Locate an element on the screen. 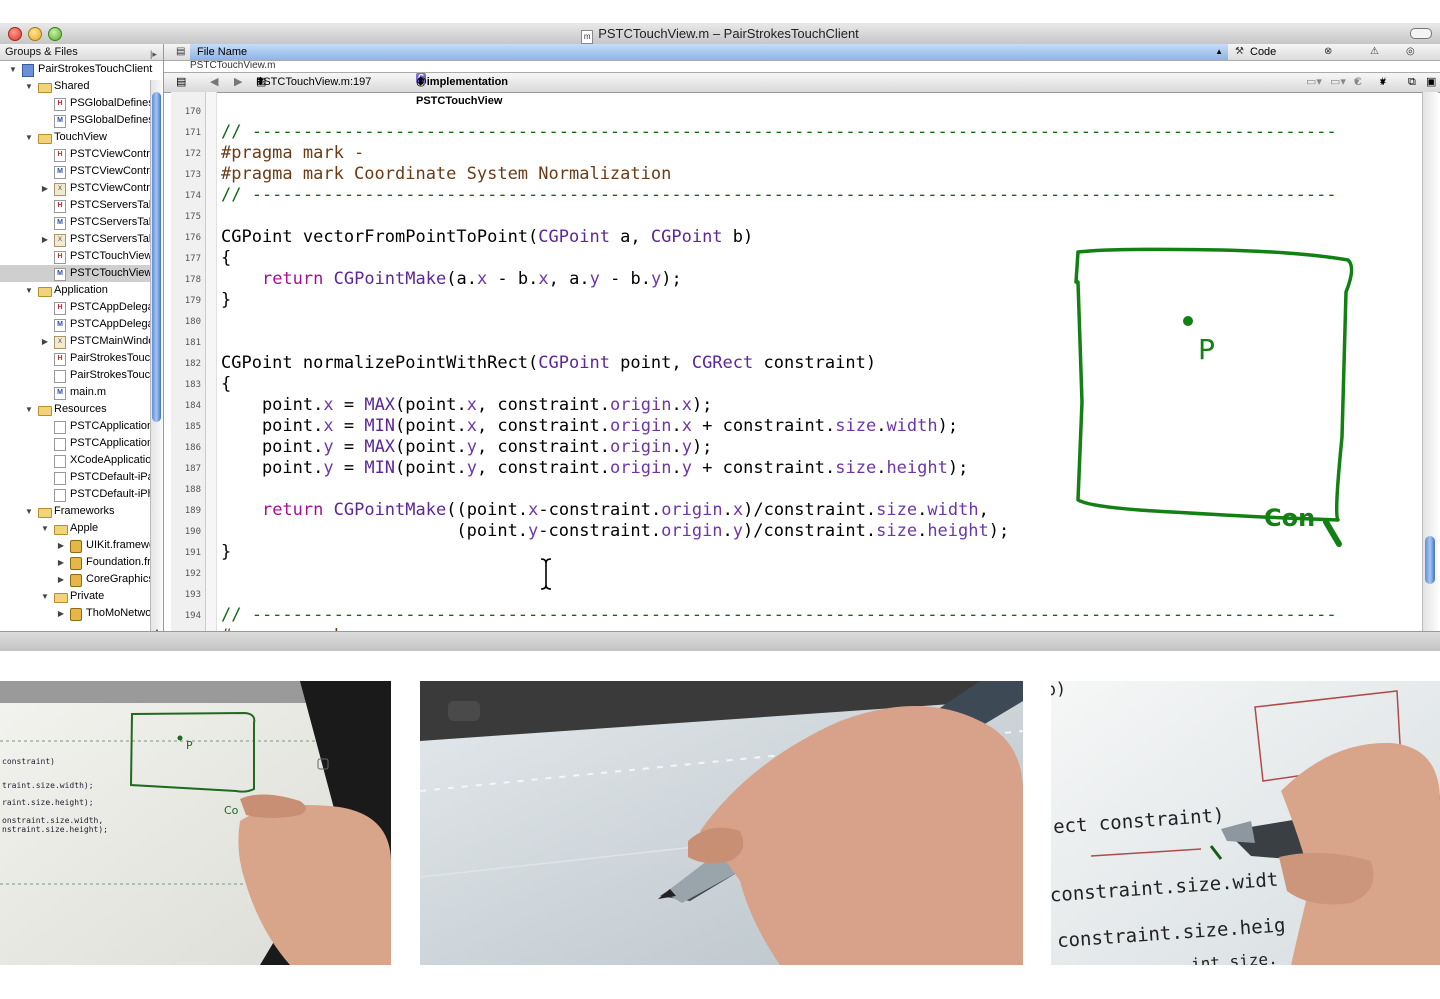  warnings-column-icon: ⚠ is located at coordinates (1374, 52).